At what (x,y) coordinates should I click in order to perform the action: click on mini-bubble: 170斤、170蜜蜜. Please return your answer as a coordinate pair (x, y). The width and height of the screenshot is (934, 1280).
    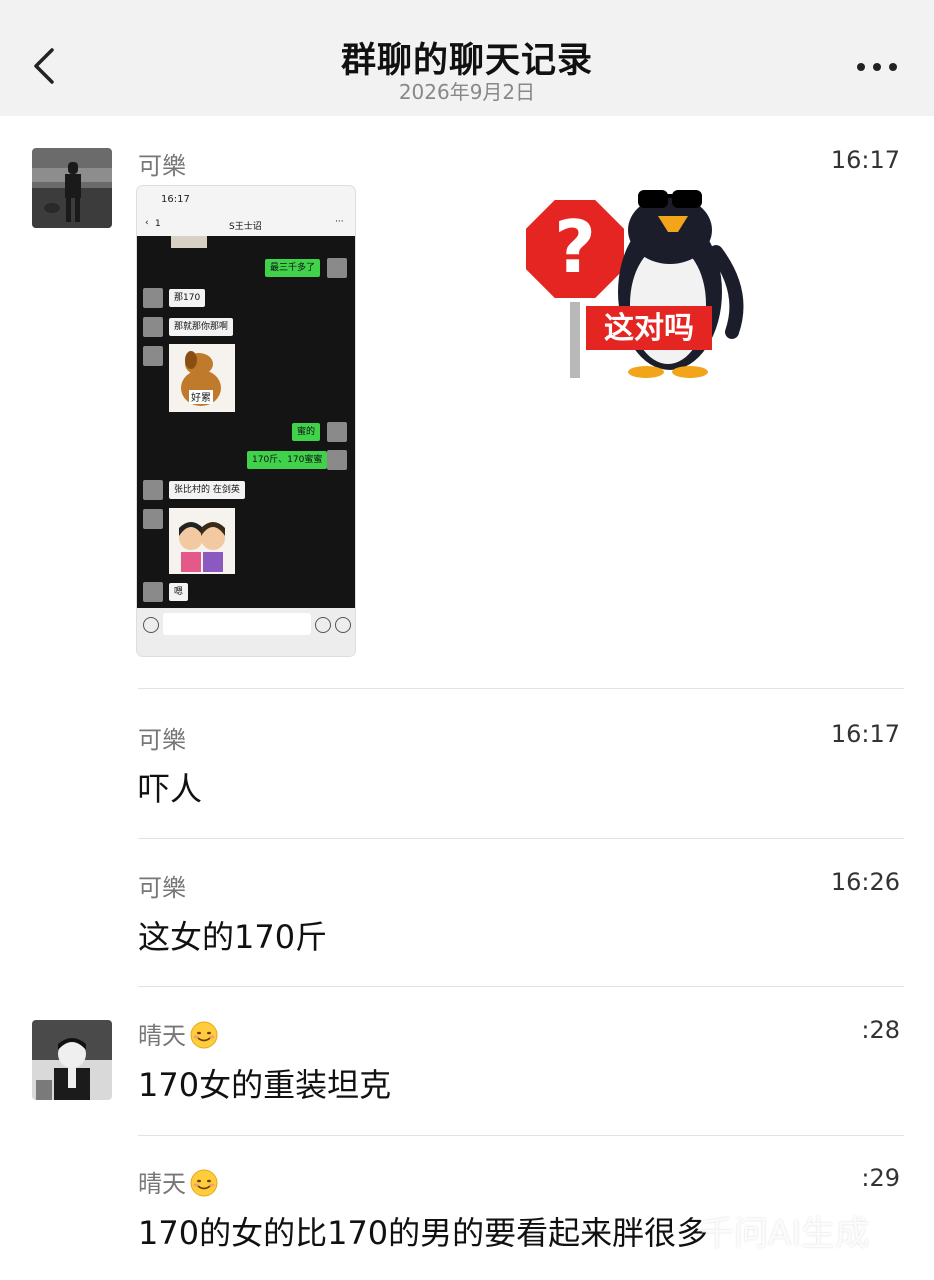
    Looking at the image, I should click on (287, 460).